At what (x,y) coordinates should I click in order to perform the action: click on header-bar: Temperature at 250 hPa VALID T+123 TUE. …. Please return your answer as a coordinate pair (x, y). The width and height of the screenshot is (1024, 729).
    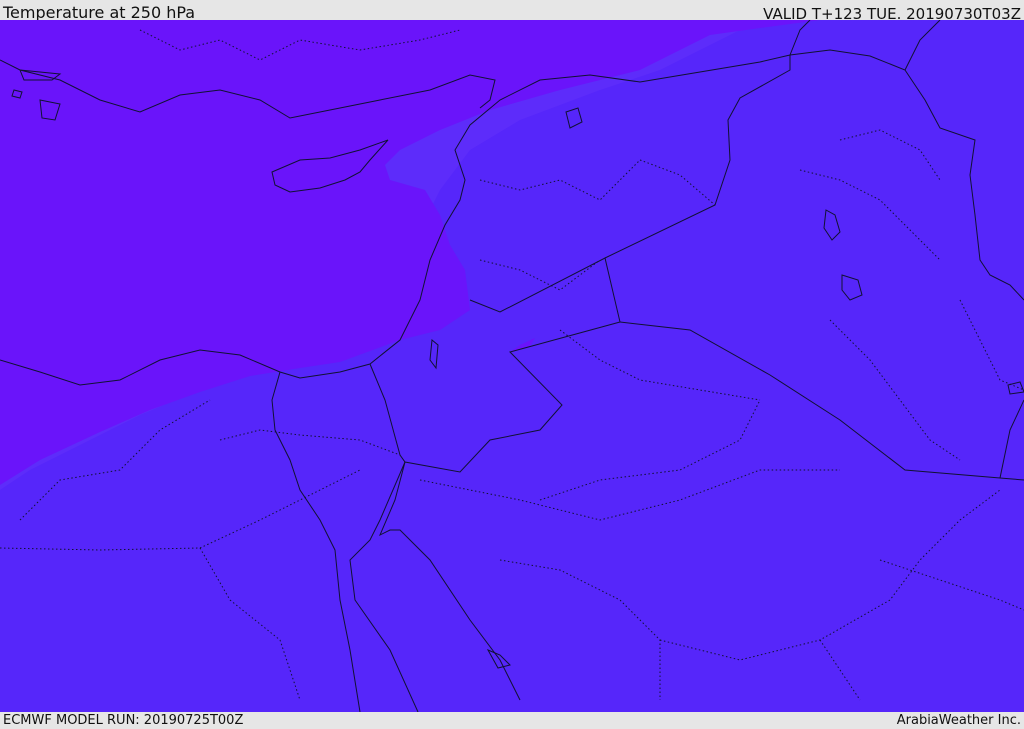
    Looking at the image, I should click on (512, 11).